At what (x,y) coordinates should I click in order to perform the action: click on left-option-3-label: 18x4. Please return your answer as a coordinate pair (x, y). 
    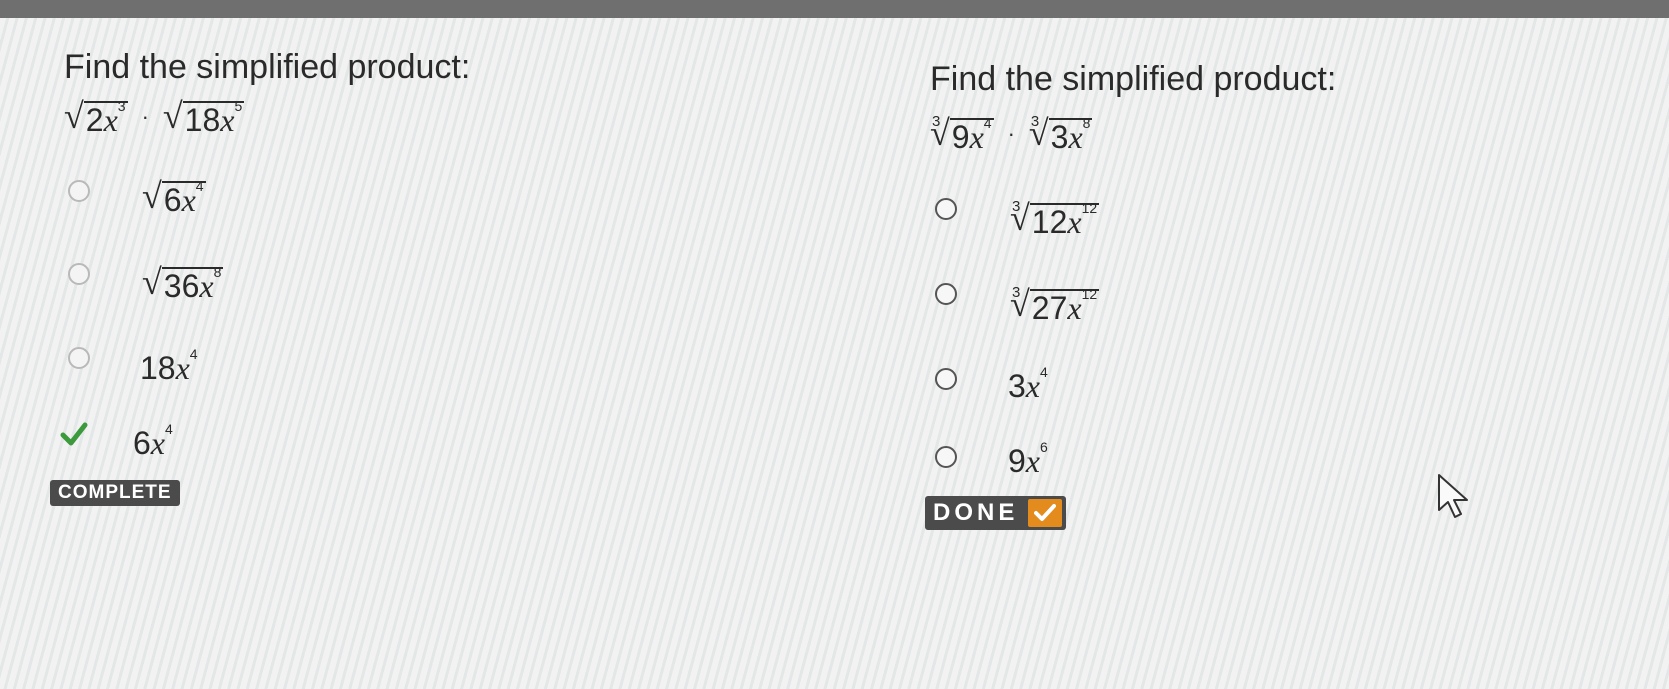
    Looking at the image, I should click on (169, 367).